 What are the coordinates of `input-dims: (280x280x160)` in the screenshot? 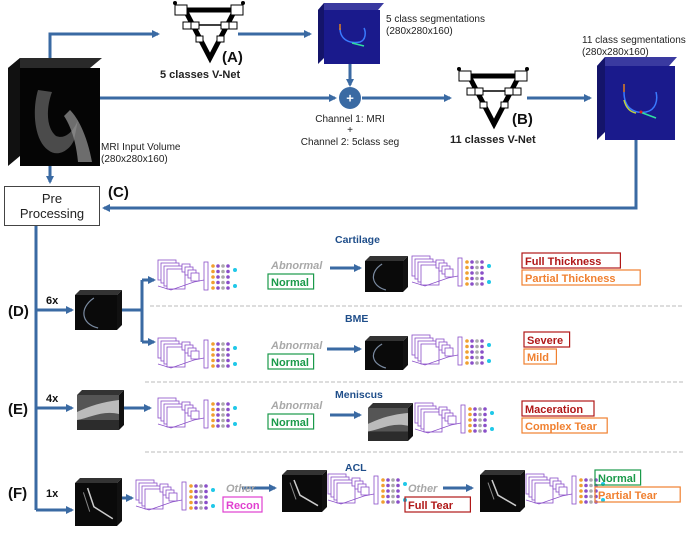 It's located at (134, 159).